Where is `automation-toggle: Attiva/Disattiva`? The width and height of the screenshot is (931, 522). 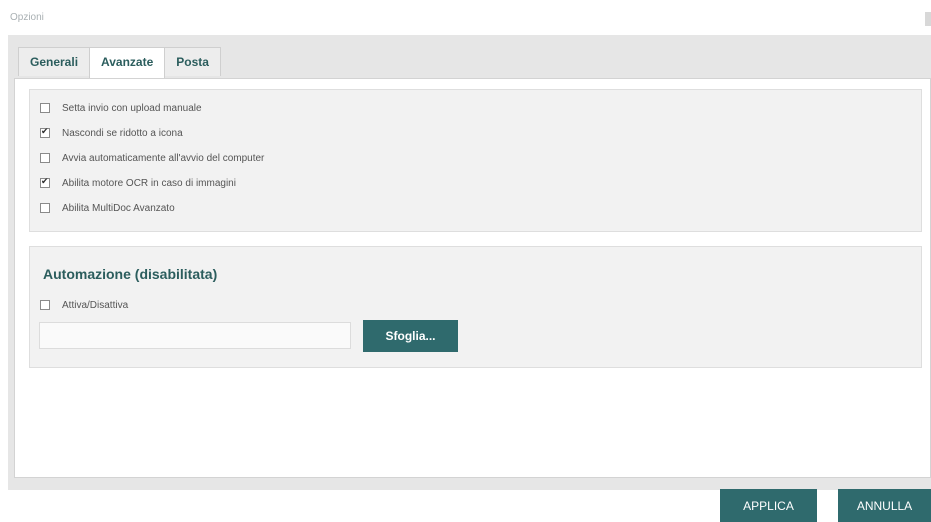
automation-toggle: Attiva/Disattiva is located at coordinates (84, 305).